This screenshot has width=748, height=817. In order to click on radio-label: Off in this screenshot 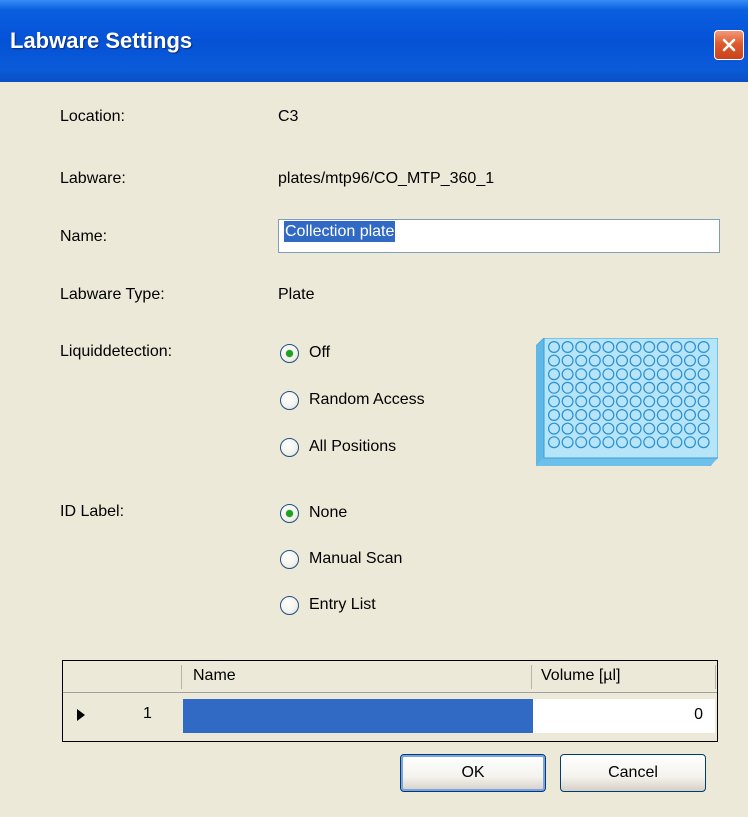, I will do `click(320, 352)`.